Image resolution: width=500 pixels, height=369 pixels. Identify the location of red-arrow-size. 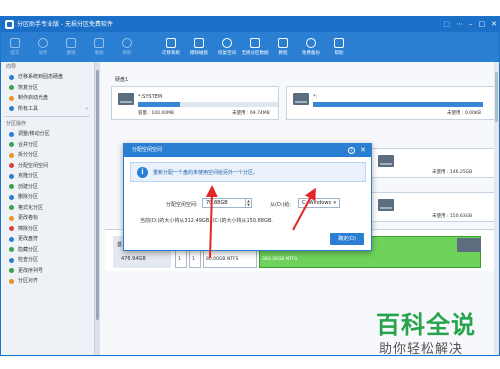
(211, 222).